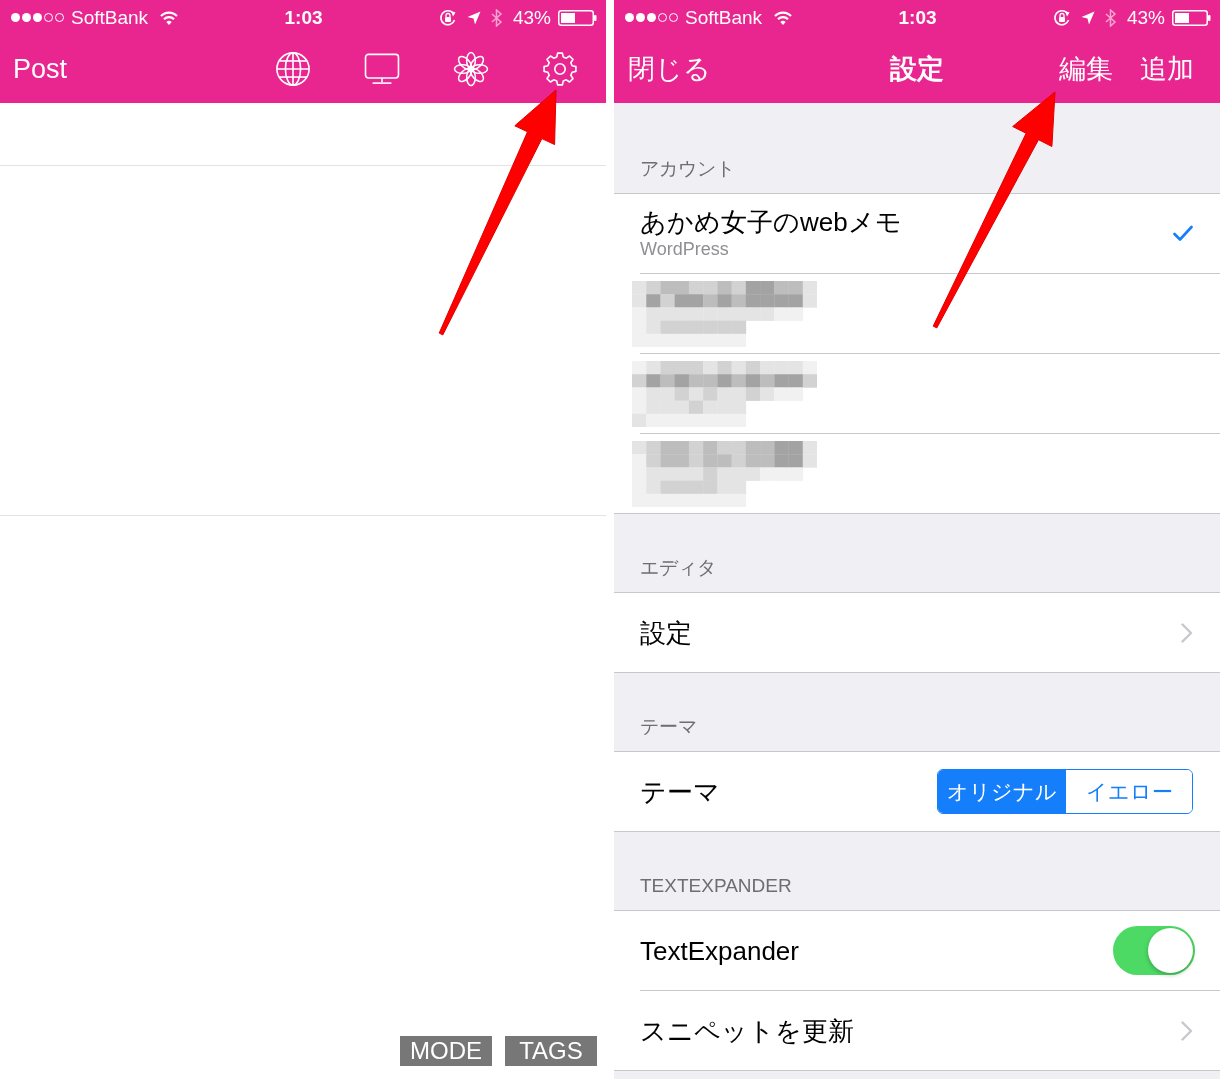 The width and height of the screenshot is (1220, 1079). Describe the element at coordinates (917, 69) in the screenshot. I see `nav-title: 設定` at that location.